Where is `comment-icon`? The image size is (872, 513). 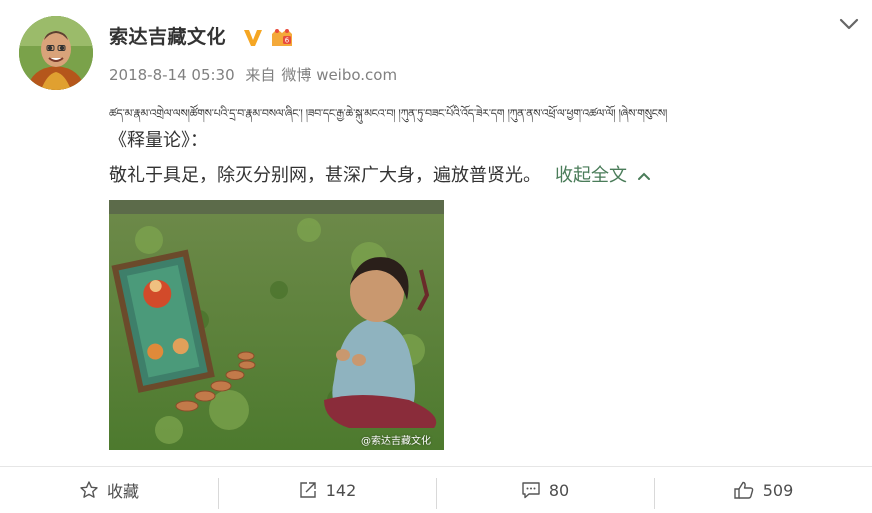
comment-icon is located at coordinates (531, 490).